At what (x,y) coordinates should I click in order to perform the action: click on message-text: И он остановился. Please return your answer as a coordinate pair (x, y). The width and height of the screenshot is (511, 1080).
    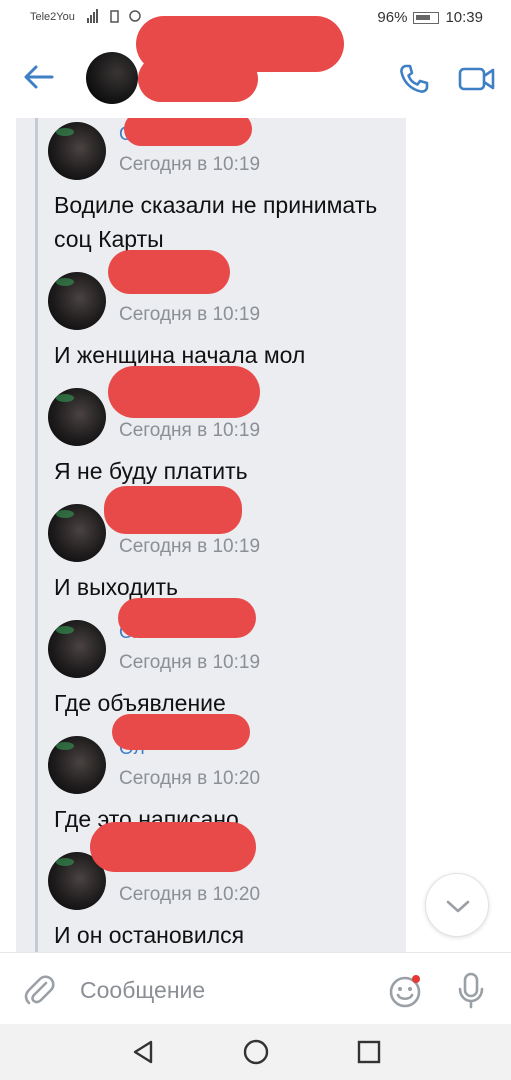
    Looking at the image, I should click on (149, 935).